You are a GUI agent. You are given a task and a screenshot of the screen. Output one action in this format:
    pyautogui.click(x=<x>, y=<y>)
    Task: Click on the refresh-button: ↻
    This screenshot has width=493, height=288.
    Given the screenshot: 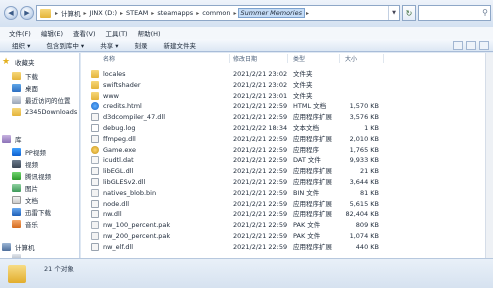 What is the action you would take?
    pyautogui.click(x=409, y=13)
    